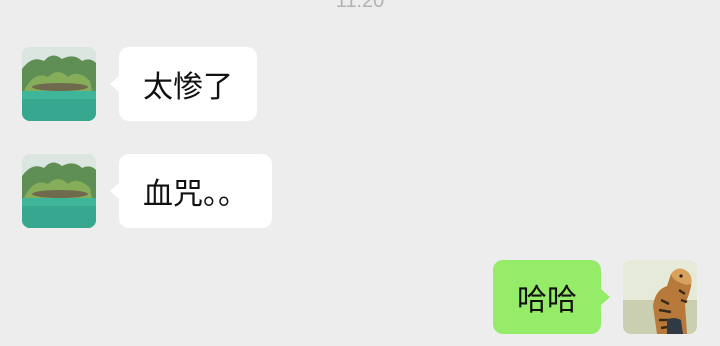  I want to click on tiger-avatar-icon, so click(660, 297).